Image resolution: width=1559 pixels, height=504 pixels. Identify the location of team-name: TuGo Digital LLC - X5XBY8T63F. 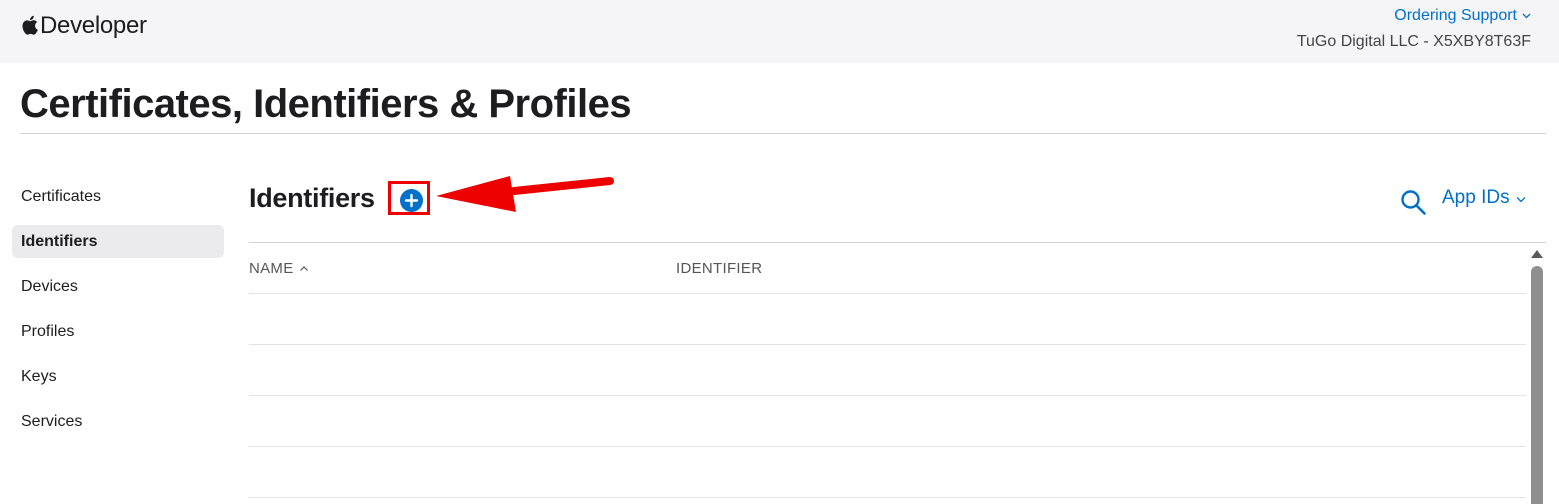
(1413, 41).